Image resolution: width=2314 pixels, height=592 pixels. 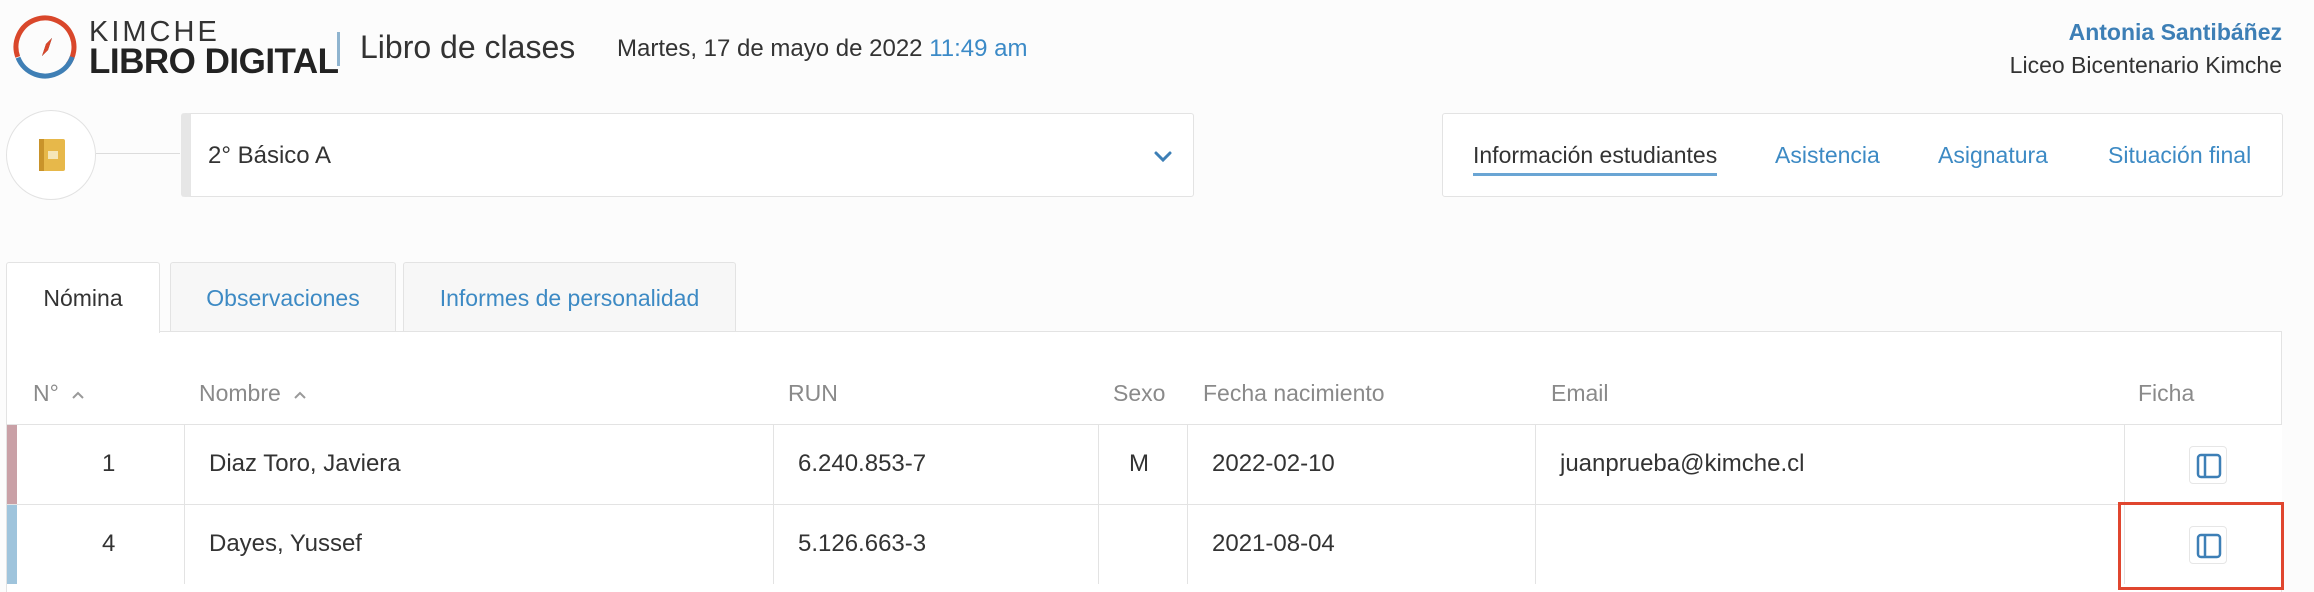 I want to click on header-num: N°, so click(x=59, y=393).